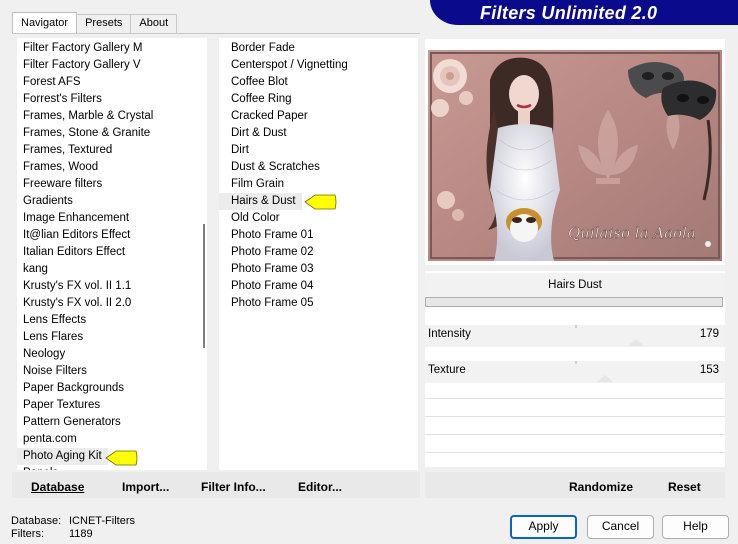 The image size is (738, 544). I want to click on category-item: Gradients, so click(112, 201).